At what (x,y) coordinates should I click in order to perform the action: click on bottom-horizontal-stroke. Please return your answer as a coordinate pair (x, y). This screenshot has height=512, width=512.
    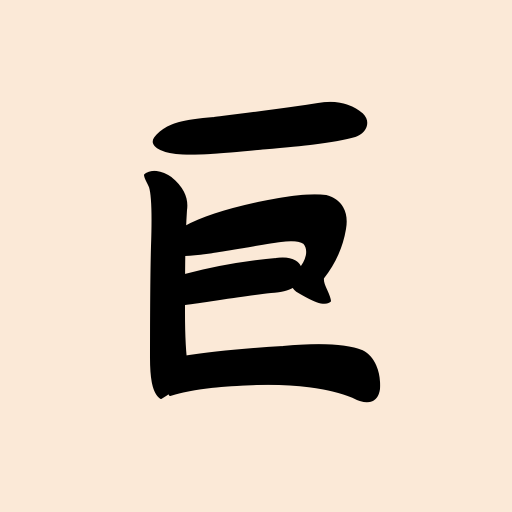
    Looking at the image, I should click on (273, 373).